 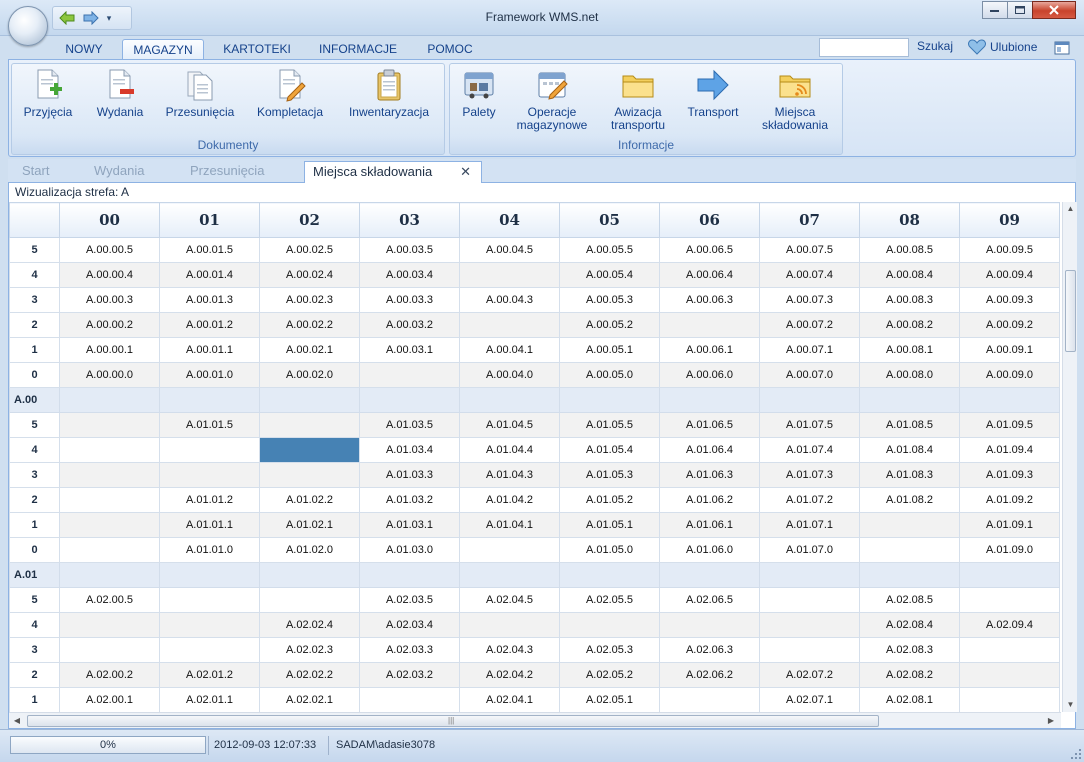 What do you see at coordinates (709, 650) in the screenshot?
I see `location-cell: A.02.06.3` at bounding box center [709, 650].